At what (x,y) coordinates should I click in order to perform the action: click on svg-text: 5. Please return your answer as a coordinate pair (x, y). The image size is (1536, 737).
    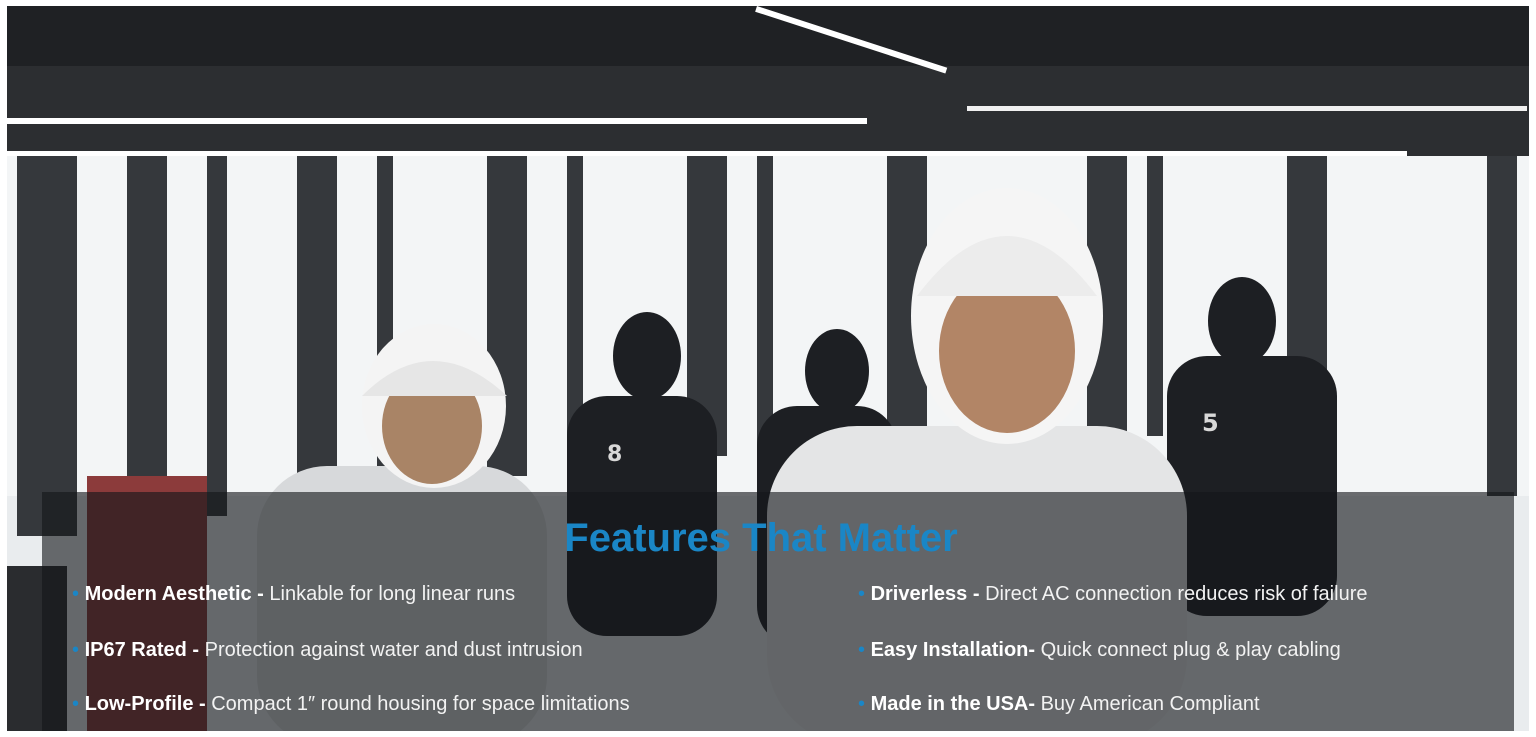
    Looking at the image, I should click on (1210, 423).